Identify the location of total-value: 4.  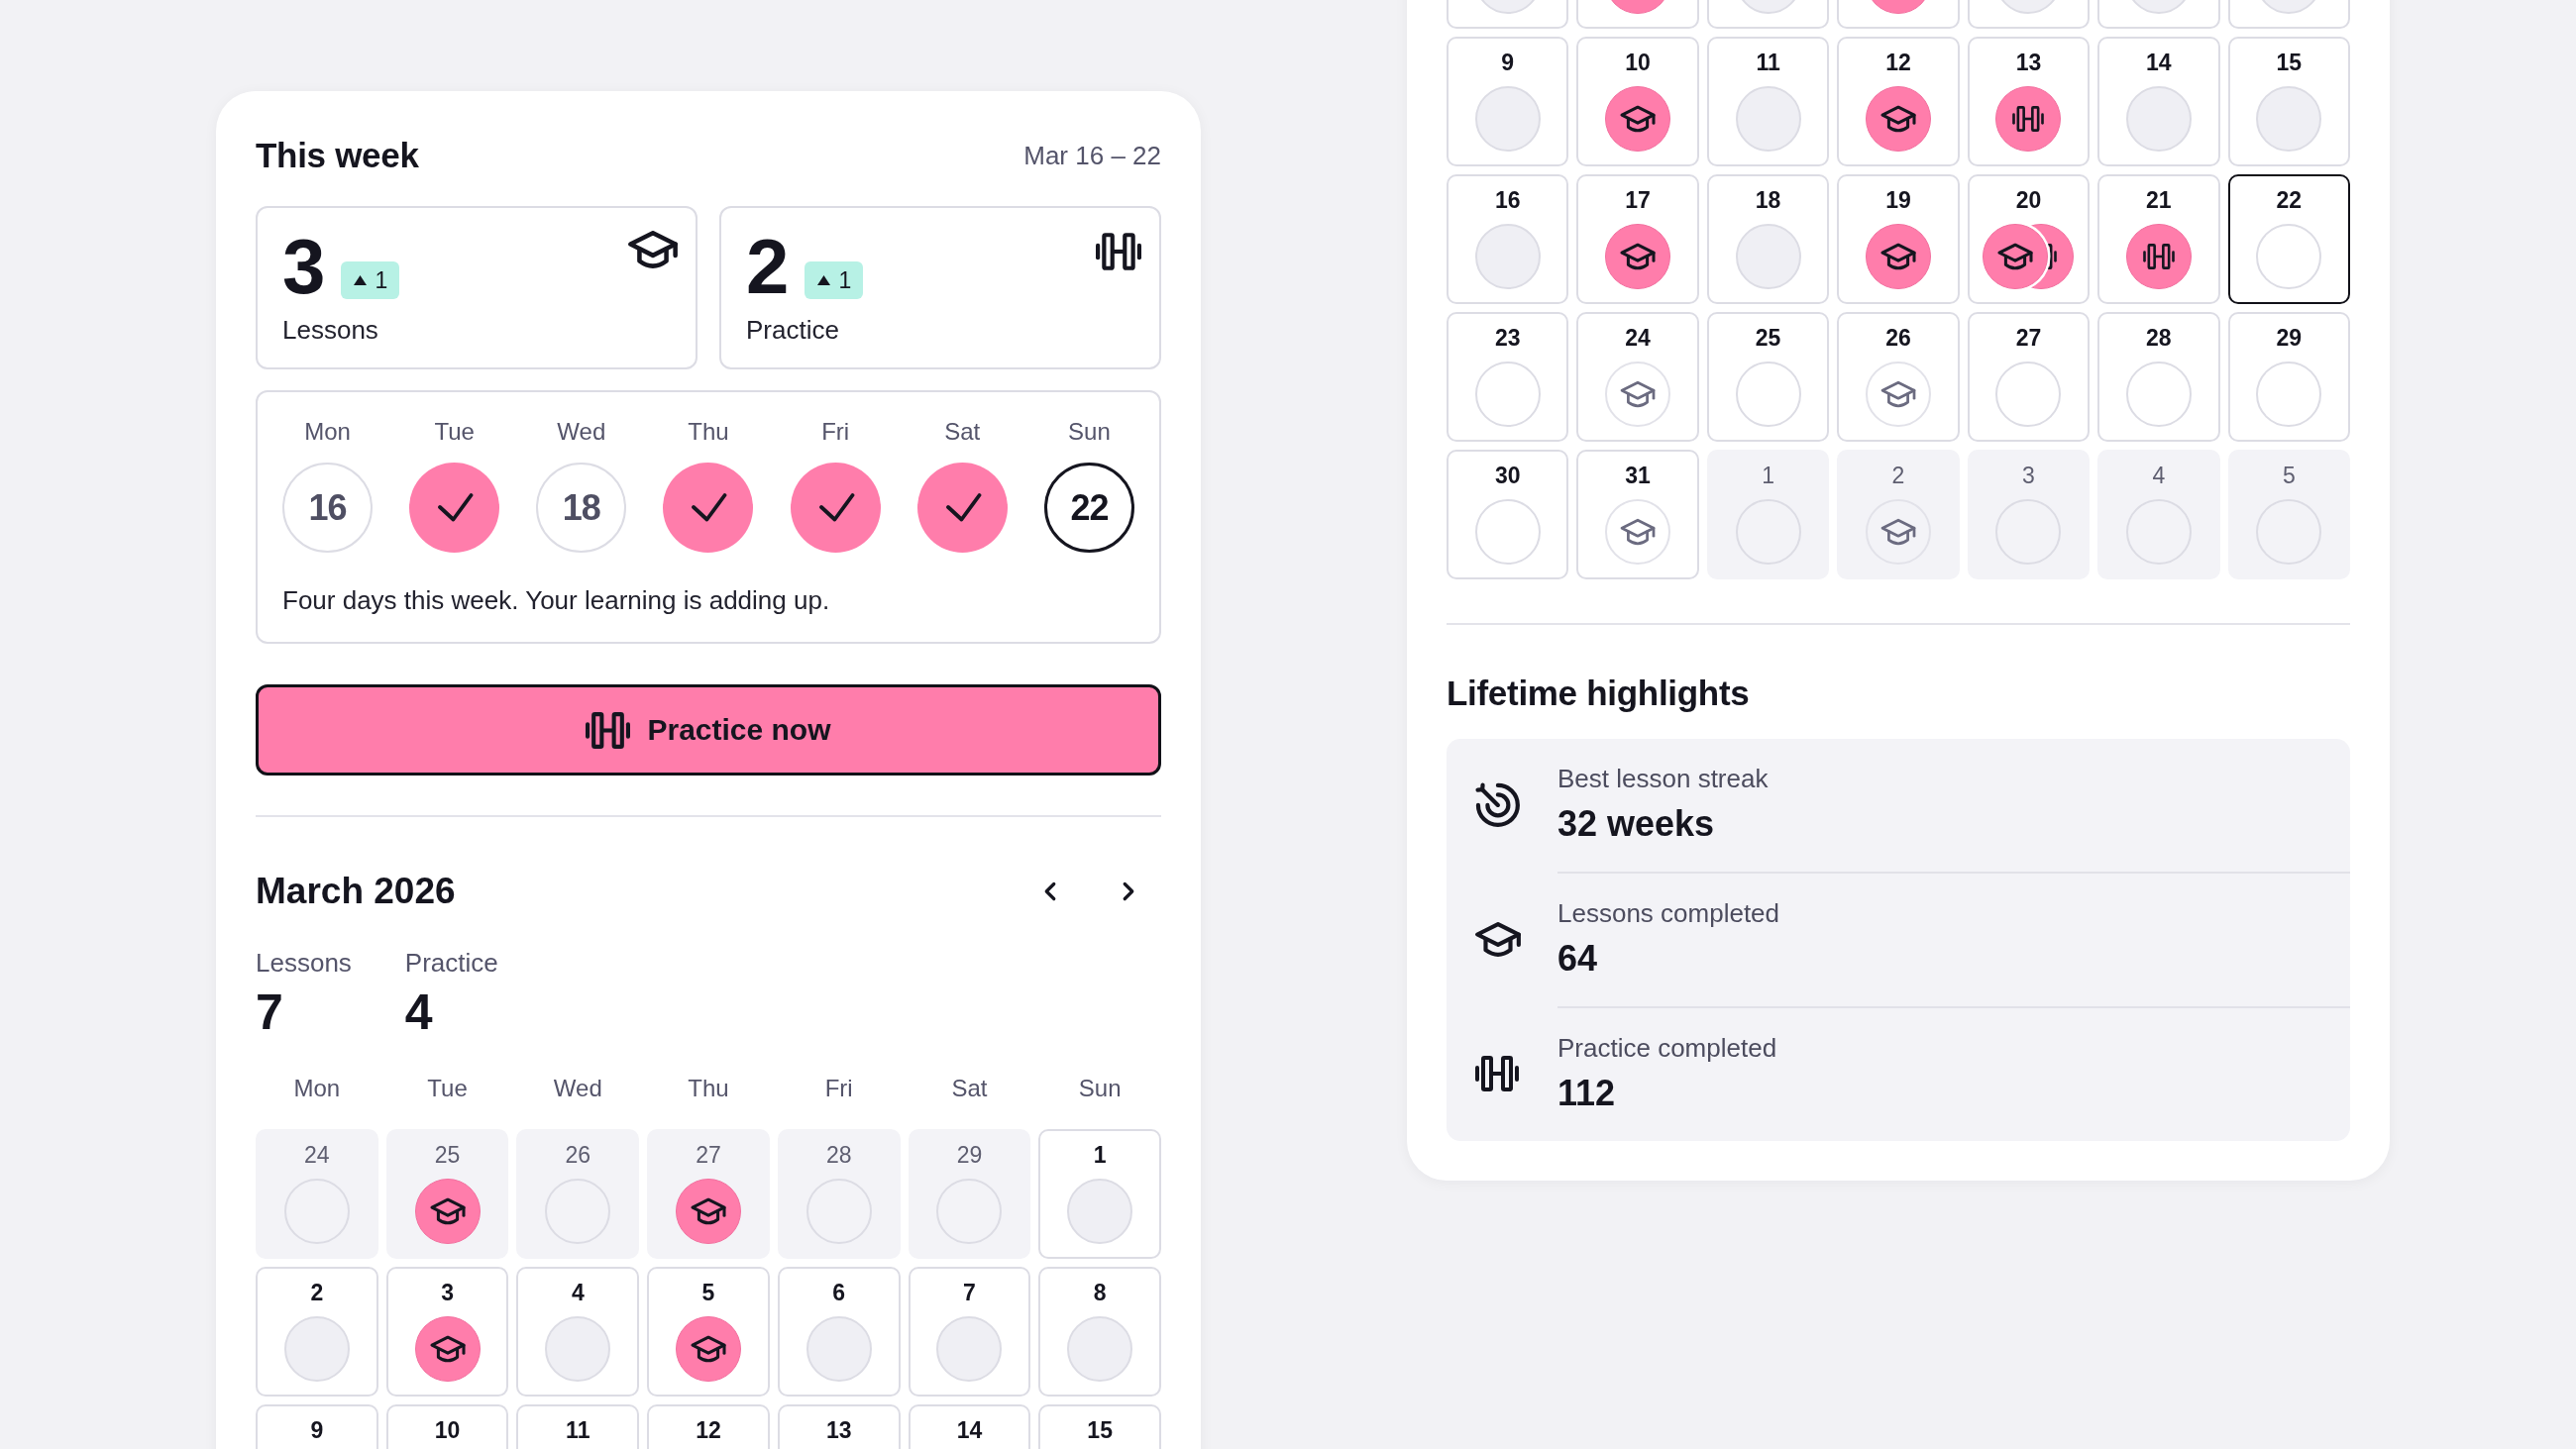
(418, 1012).